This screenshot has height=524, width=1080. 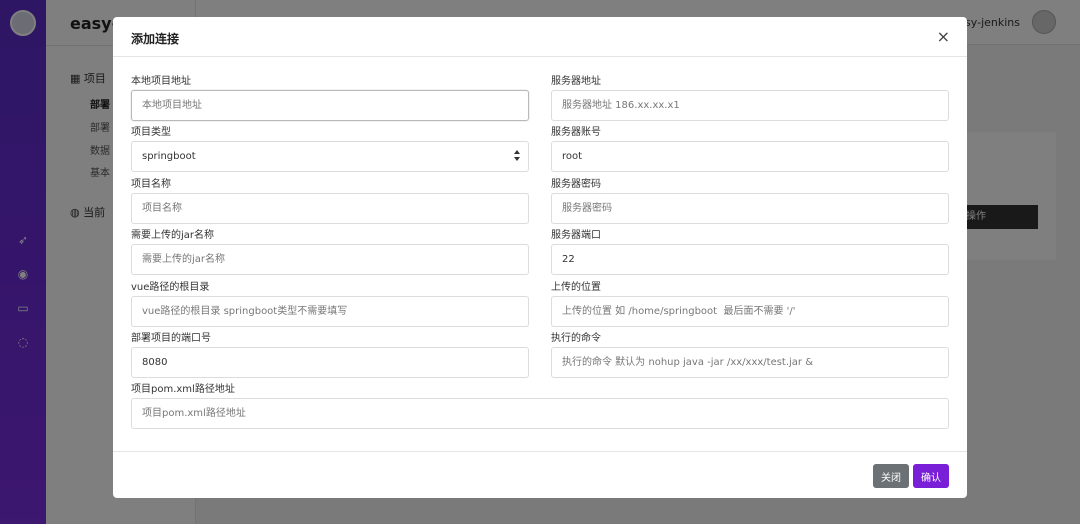 What do you see at coordinates (183, 389) in the screenshot?
I see `pom-path-label: 项目pom.xml路径地址` at bounding box center [183, 389].